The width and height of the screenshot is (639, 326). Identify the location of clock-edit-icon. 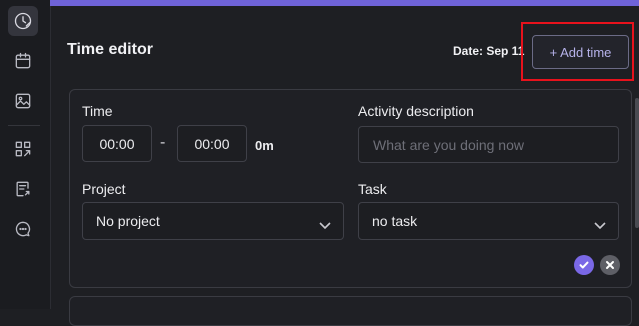
(23, 21).